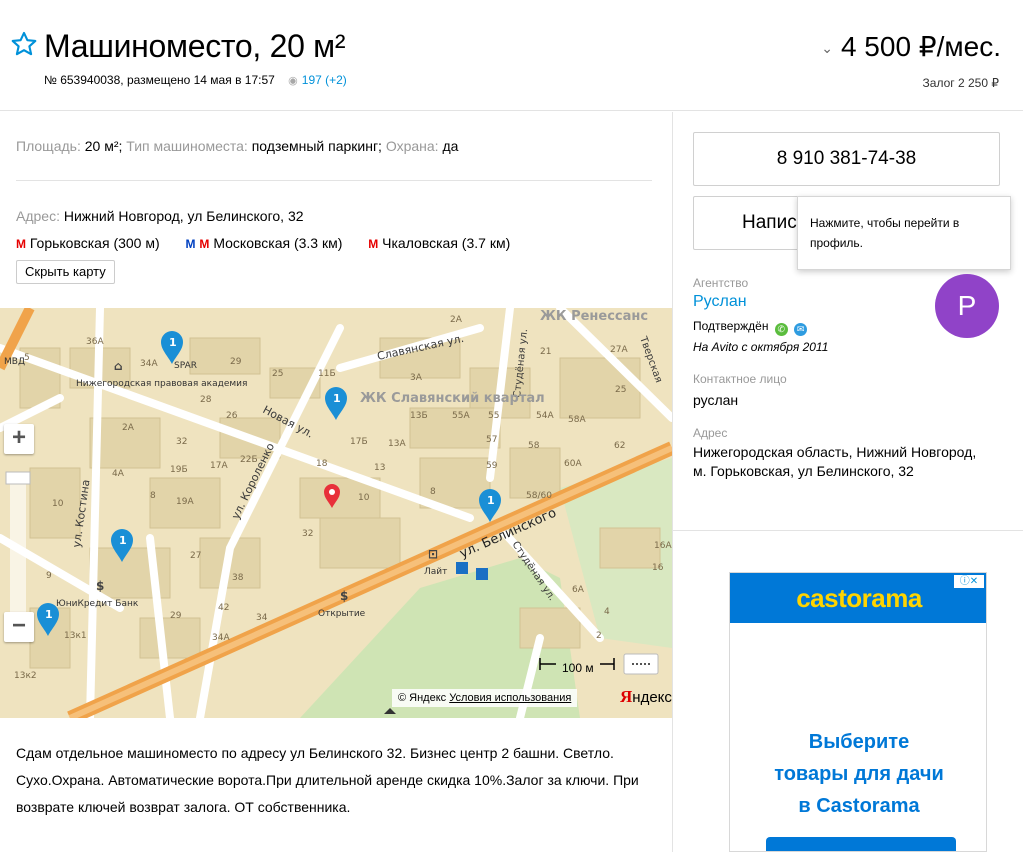 This screenshot has width=1023, height=852. Describe the element at coordinates (446, 243) in the screenshot. I see `metro-station-name: Чкаловская (3.7 км)` at that location.